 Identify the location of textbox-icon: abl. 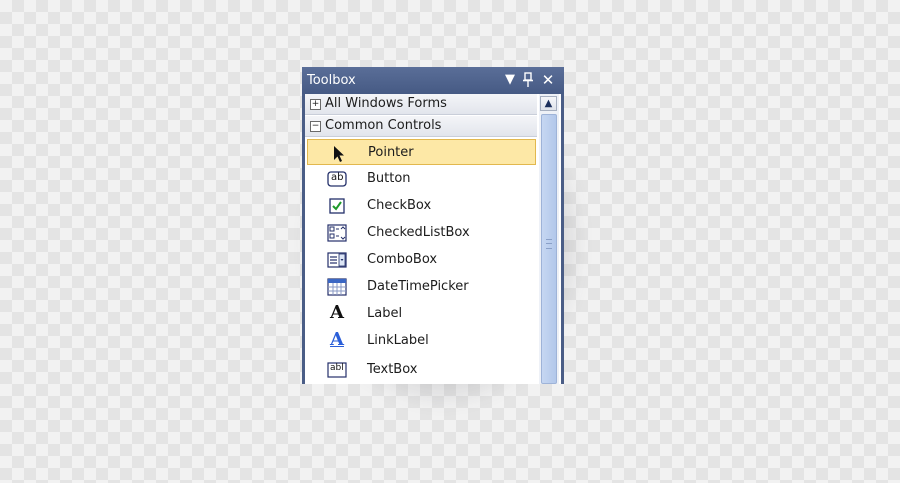
(337, 370).